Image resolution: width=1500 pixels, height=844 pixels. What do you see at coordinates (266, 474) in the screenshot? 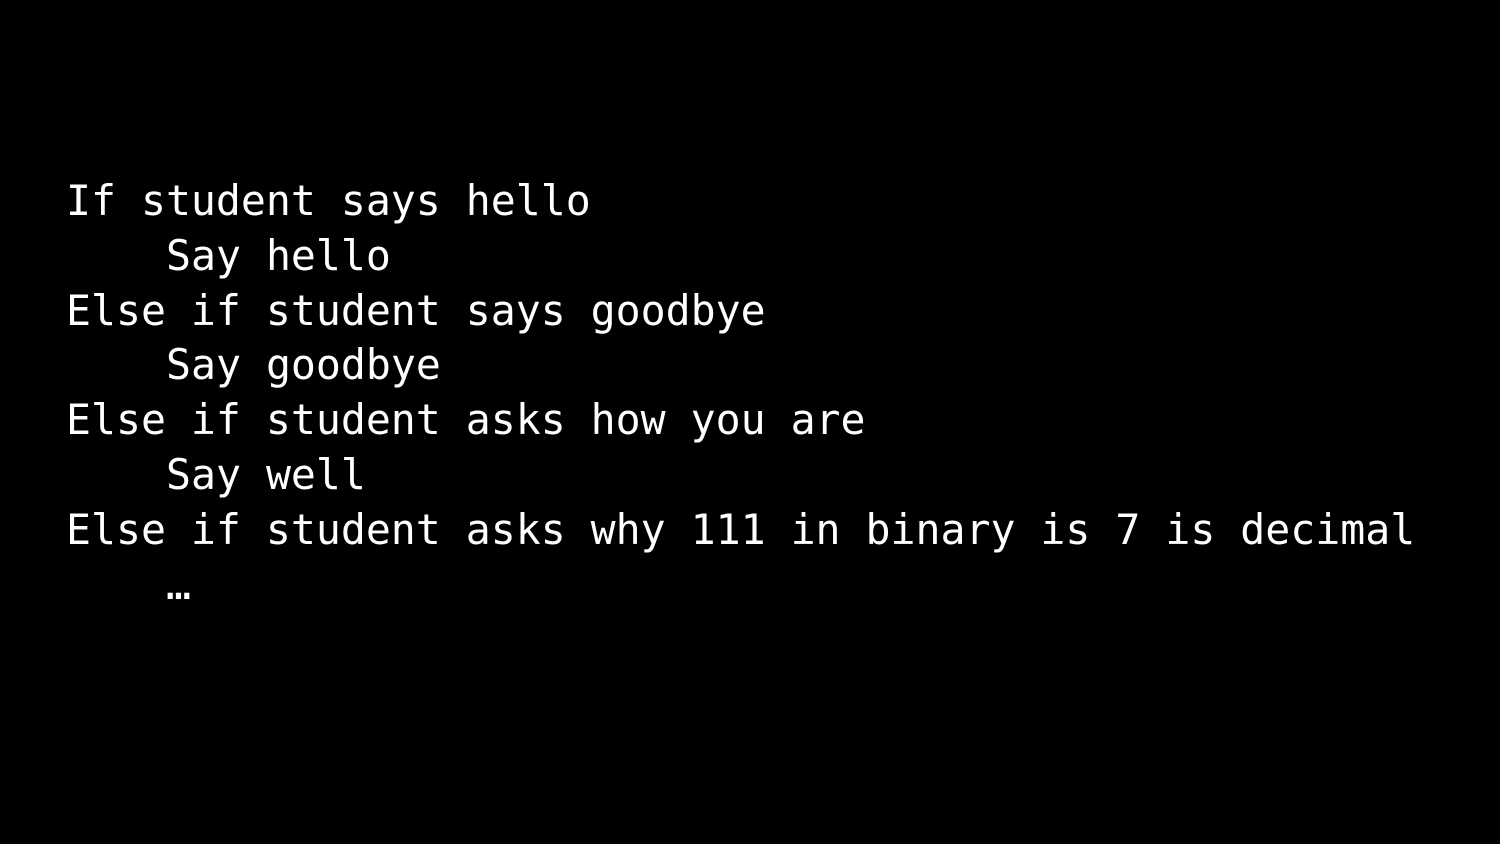
I see `code-line-say-well: Say well` at bounding box center [266, 474].